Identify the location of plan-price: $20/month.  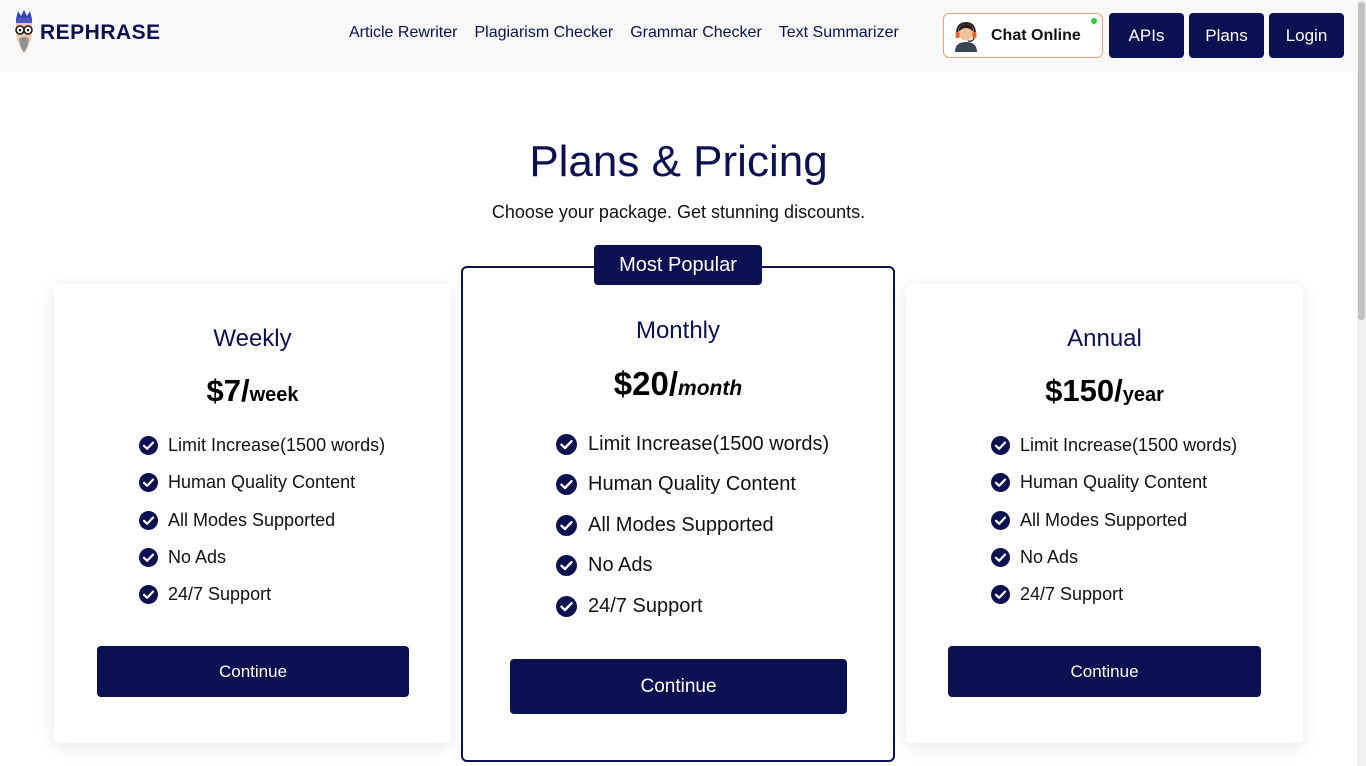
(678, 384).